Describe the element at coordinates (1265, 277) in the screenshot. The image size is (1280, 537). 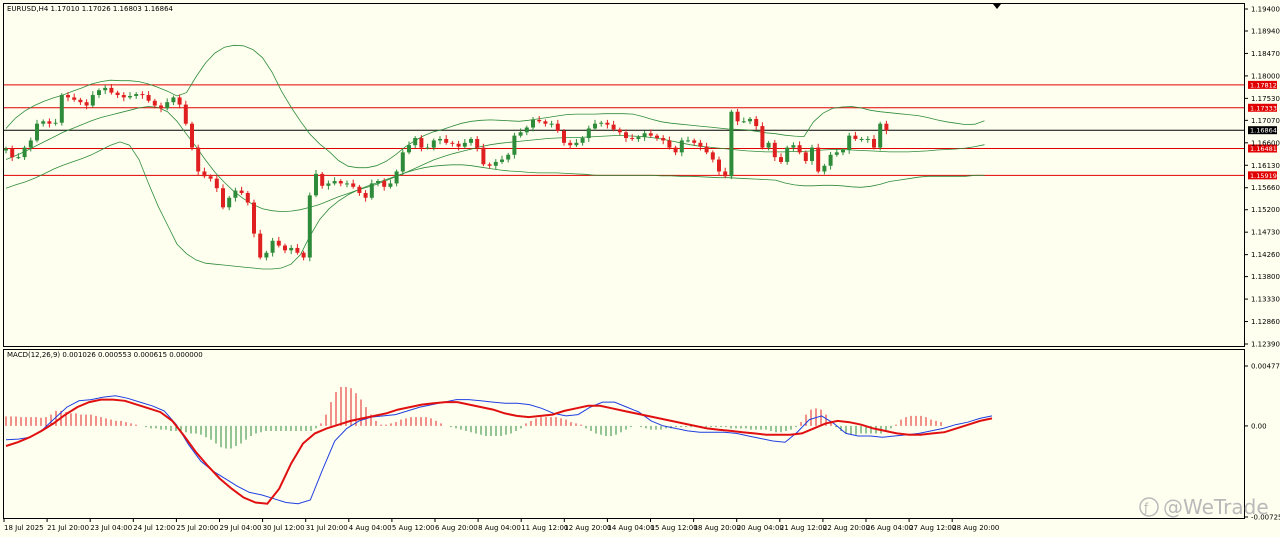
I see `price-axis-label: 1.13800` at that location.